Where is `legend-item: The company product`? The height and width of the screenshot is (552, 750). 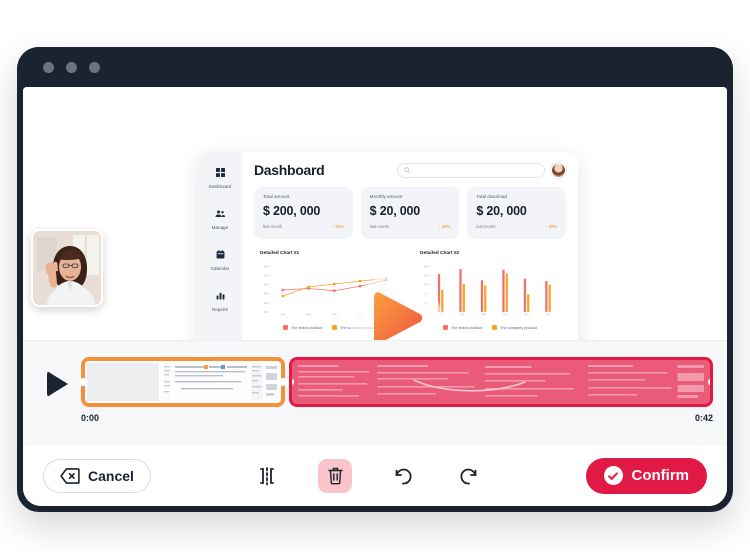
legend-item: The company product is located at coordinates (514, 327).